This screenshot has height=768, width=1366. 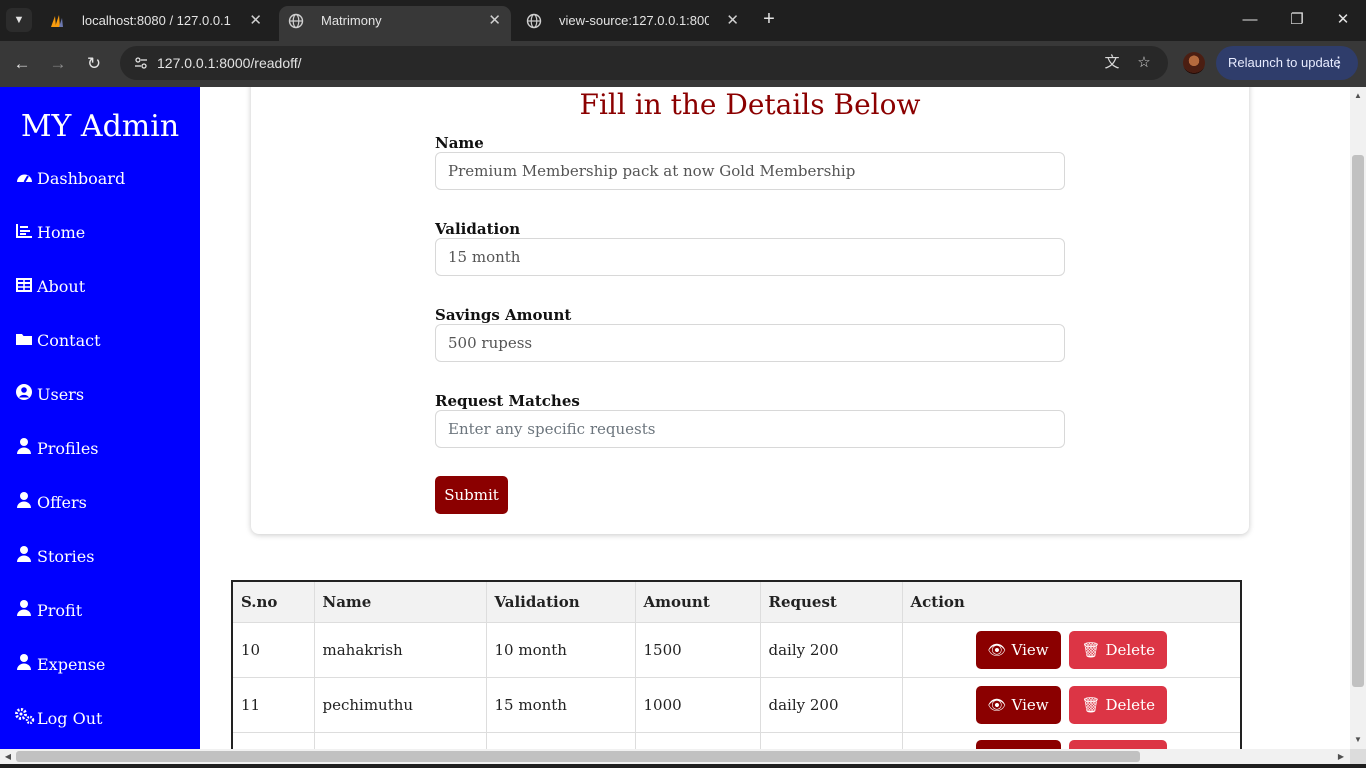 I want to click on back-arrow-icon: ←, so click(x=22, y=64).